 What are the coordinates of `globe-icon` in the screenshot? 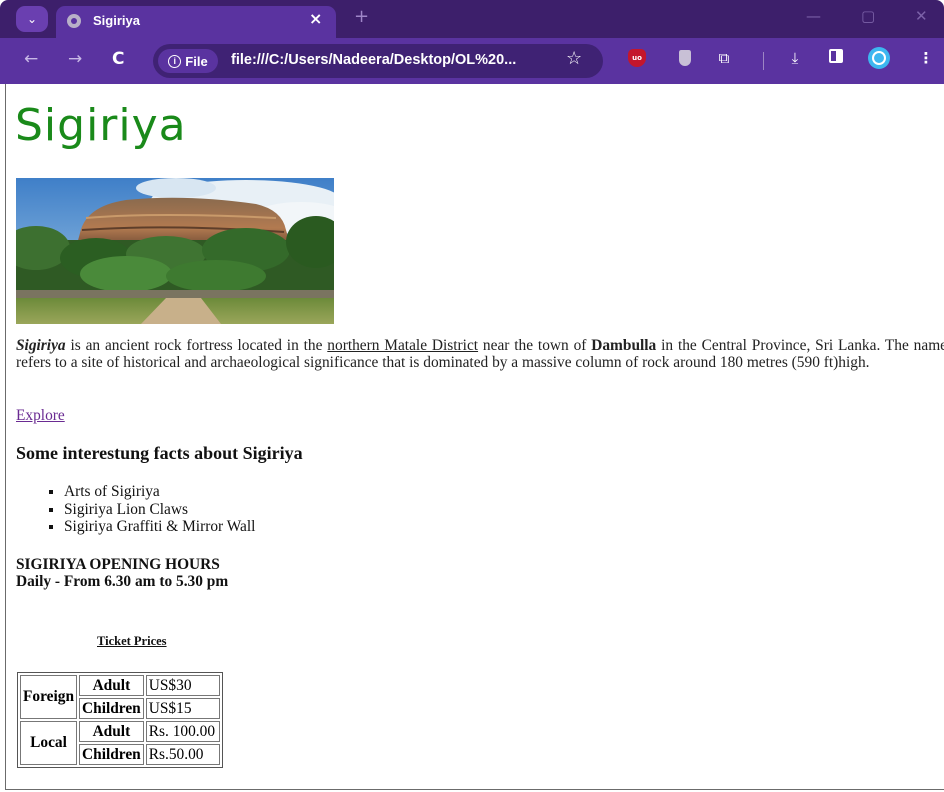 It's located at (74, 21).